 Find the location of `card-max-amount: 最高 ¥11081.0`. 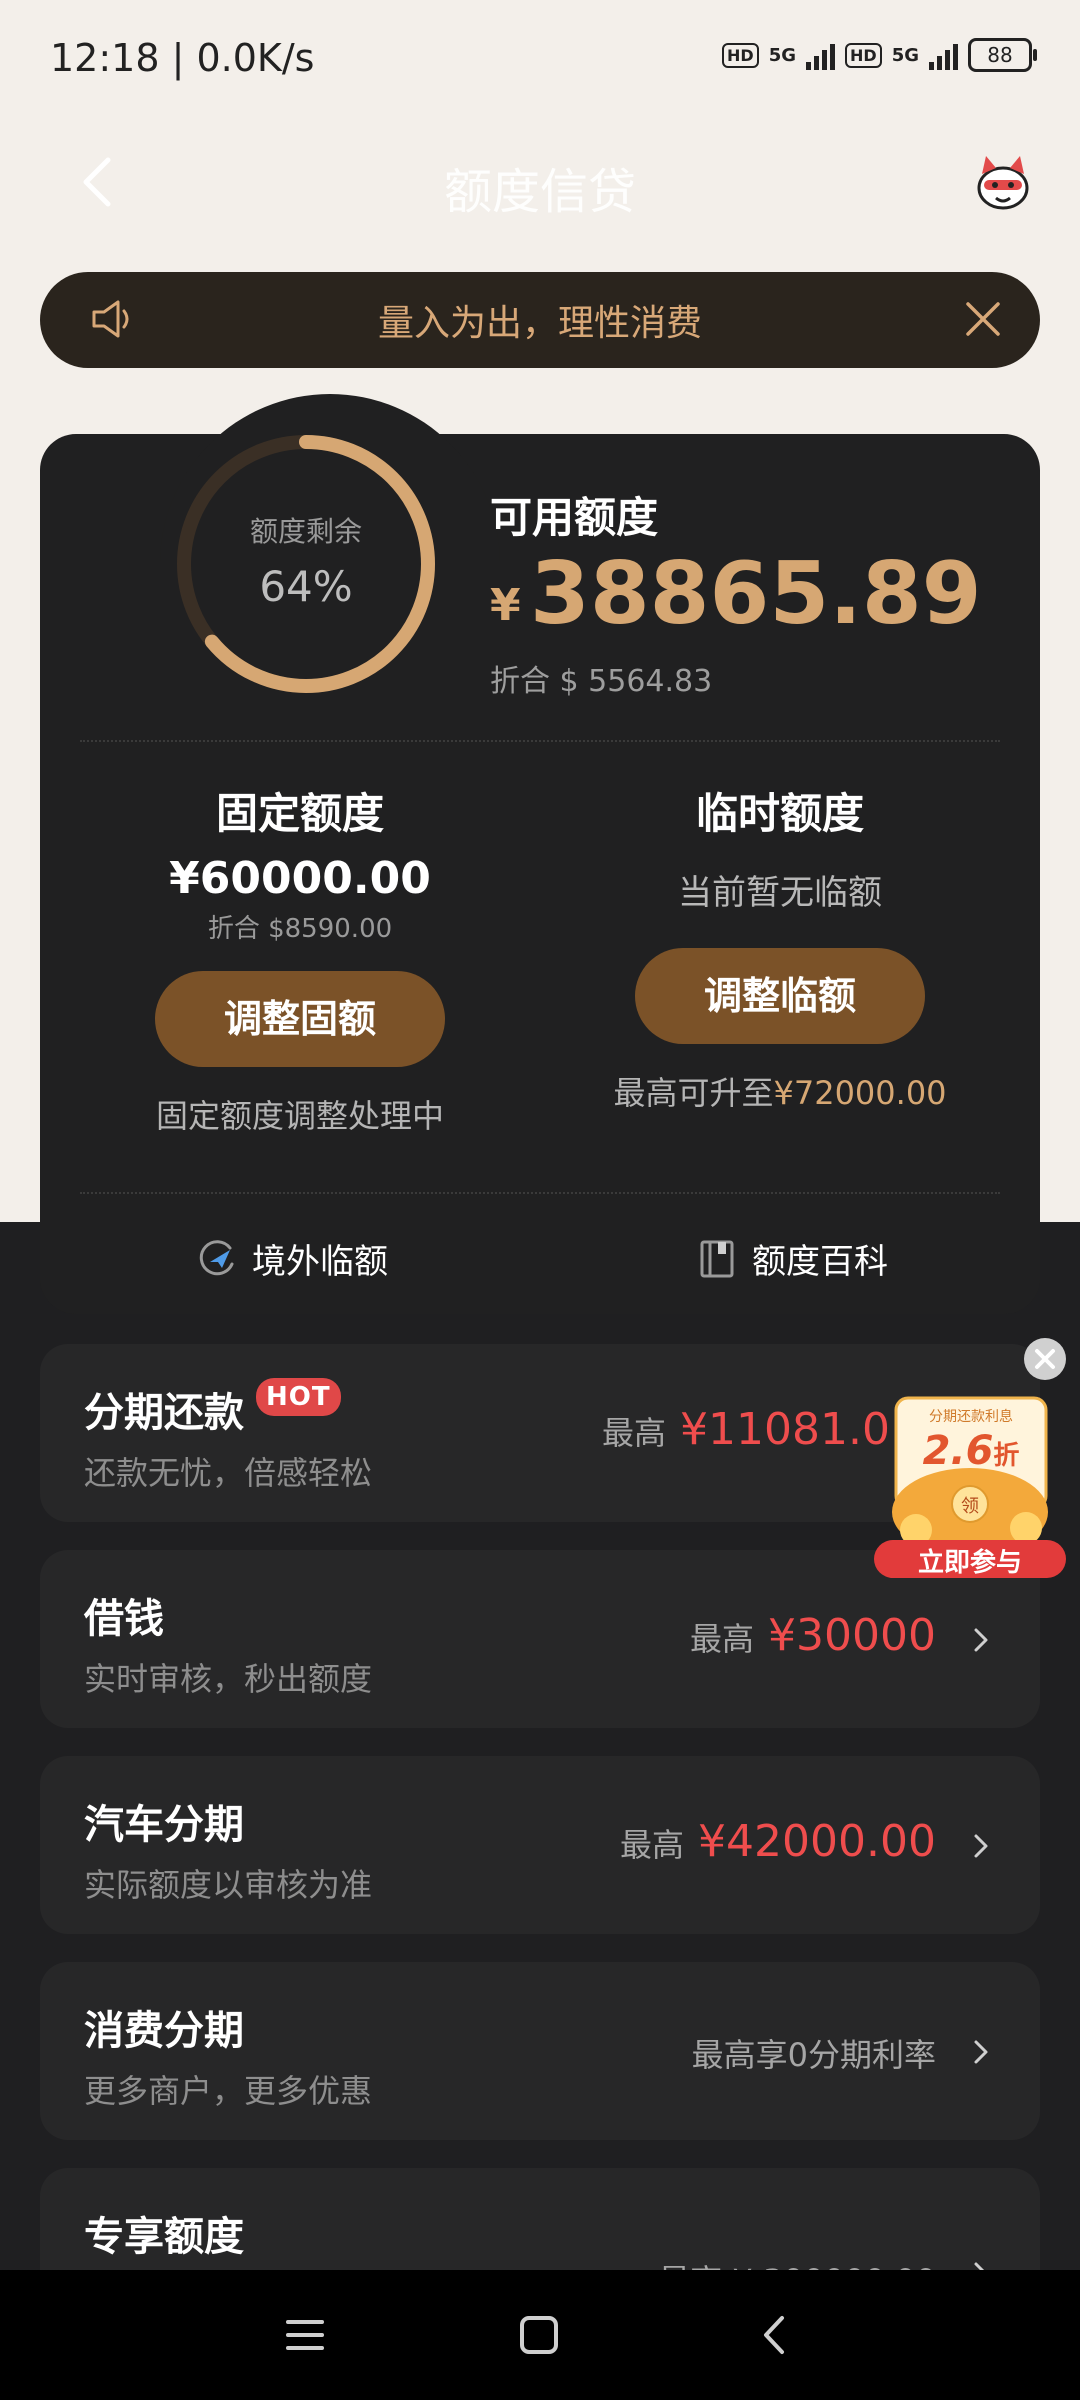

card-max-amount: 最高 ¥11081.0 is located at coordinates (746, 1429).